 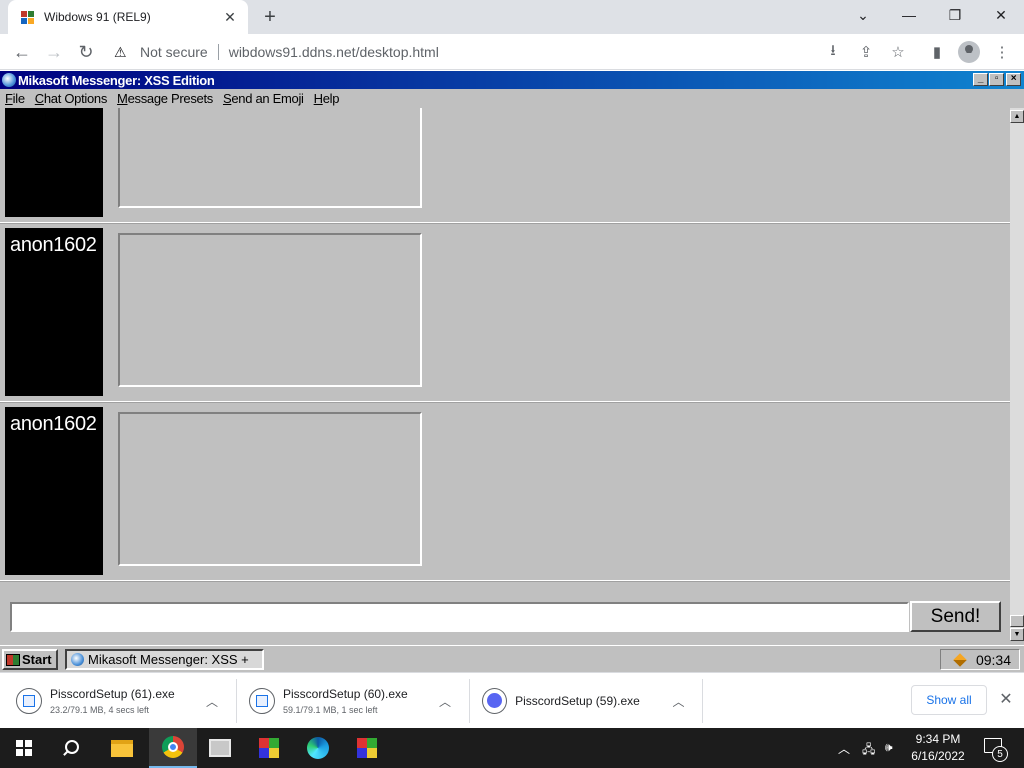 What do you see at coordinates (866, 52) in the screenshot?
I see `share-icon: ⇪` at bounding box center [866, 52].